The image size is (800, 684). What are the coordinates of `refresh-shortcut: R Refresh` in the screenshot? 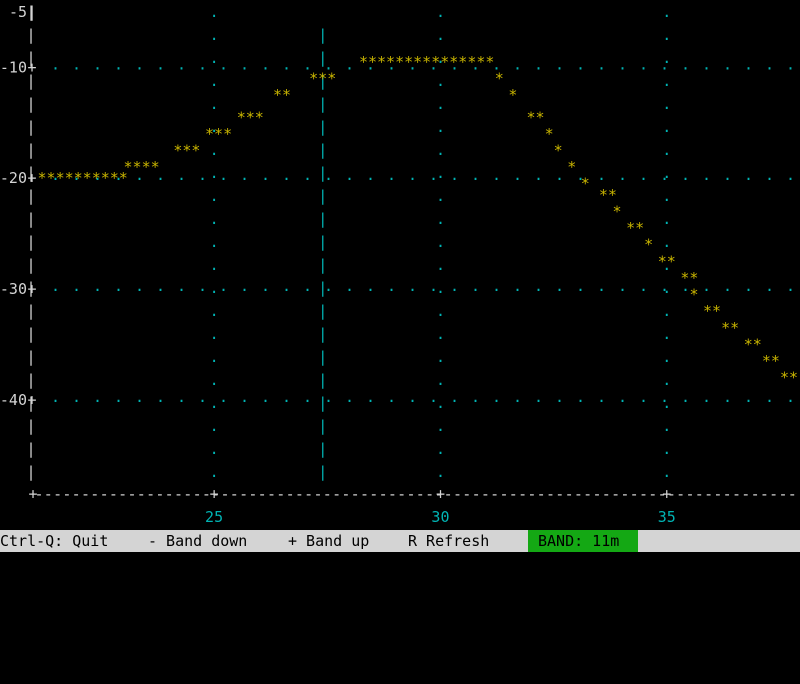 It's located at (448, 541).